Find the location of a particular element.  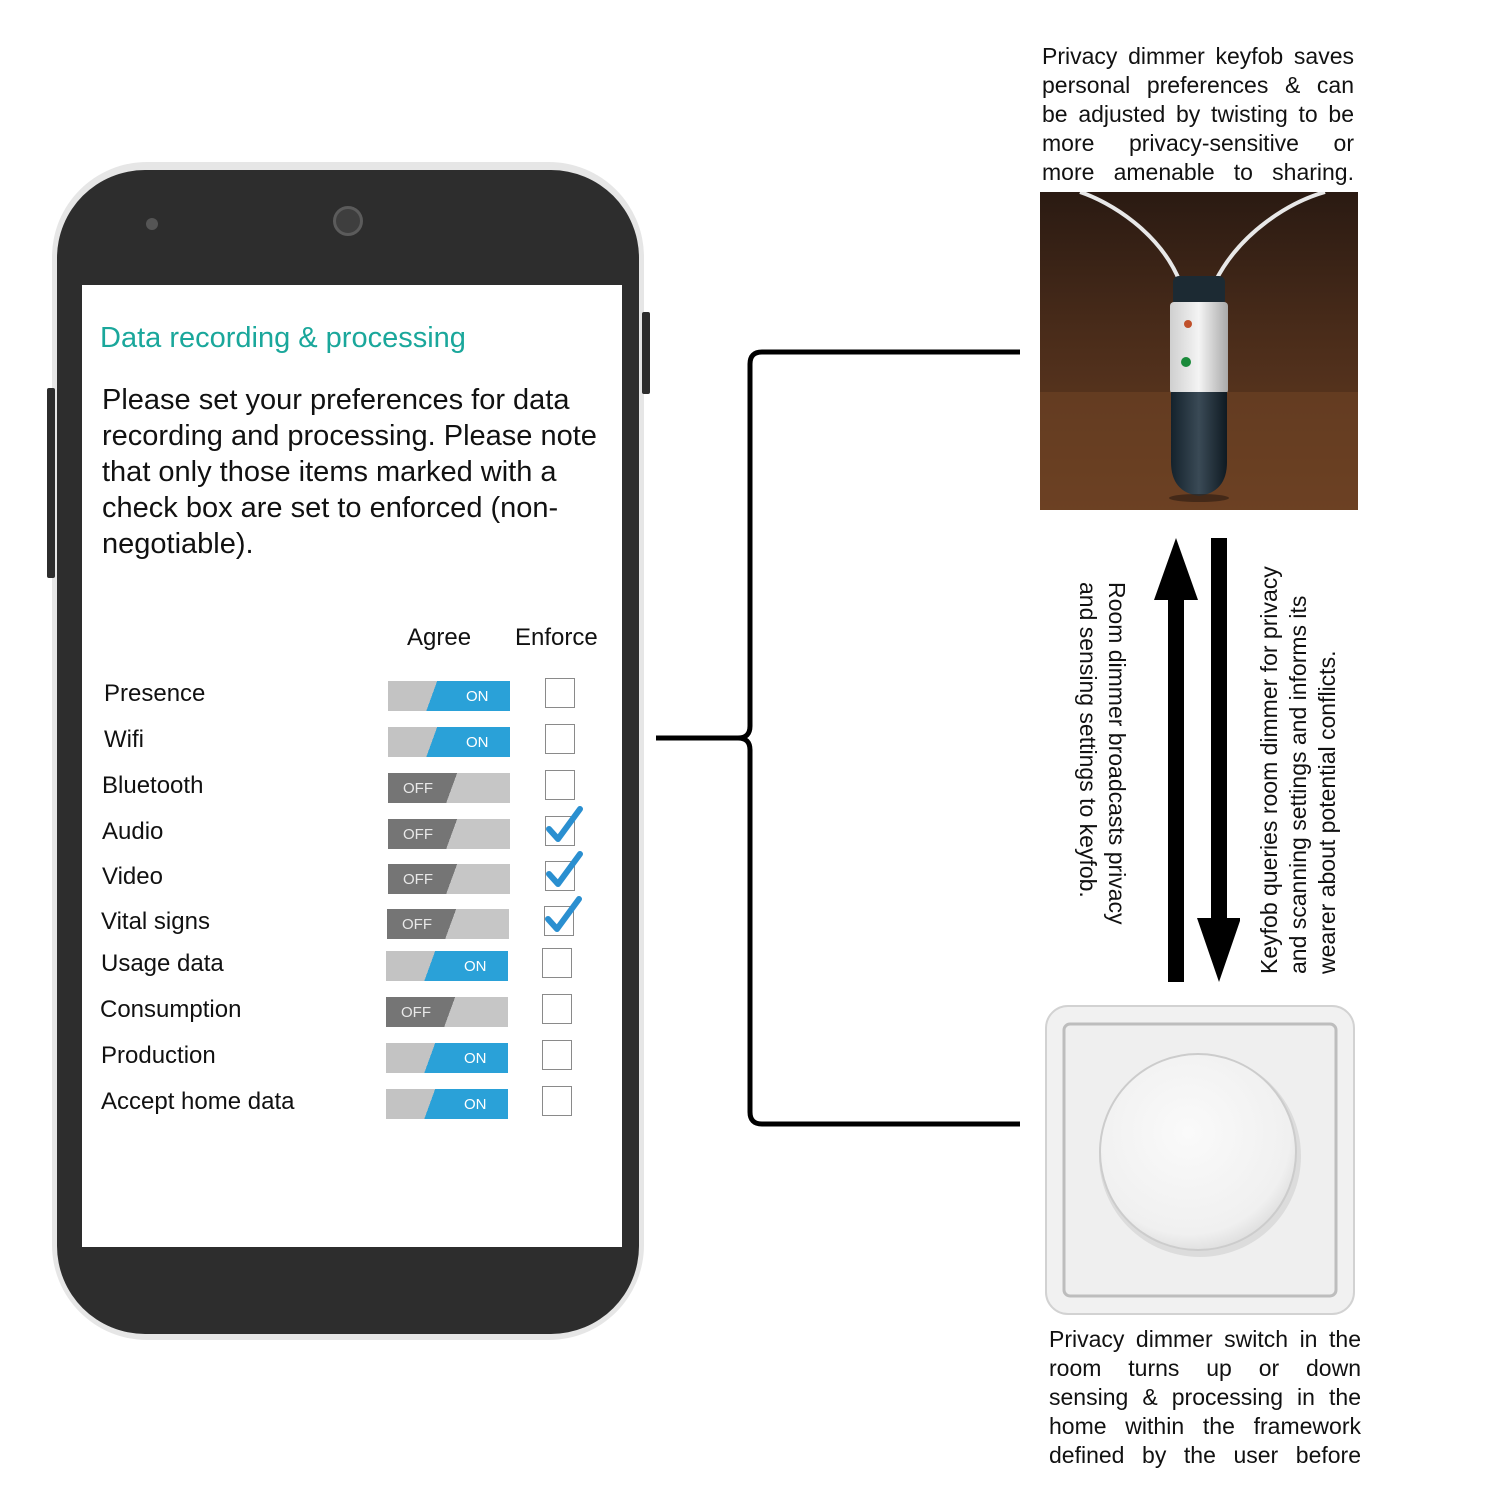

screen-title: Data recording & processing is located at coordinates (283, 338).